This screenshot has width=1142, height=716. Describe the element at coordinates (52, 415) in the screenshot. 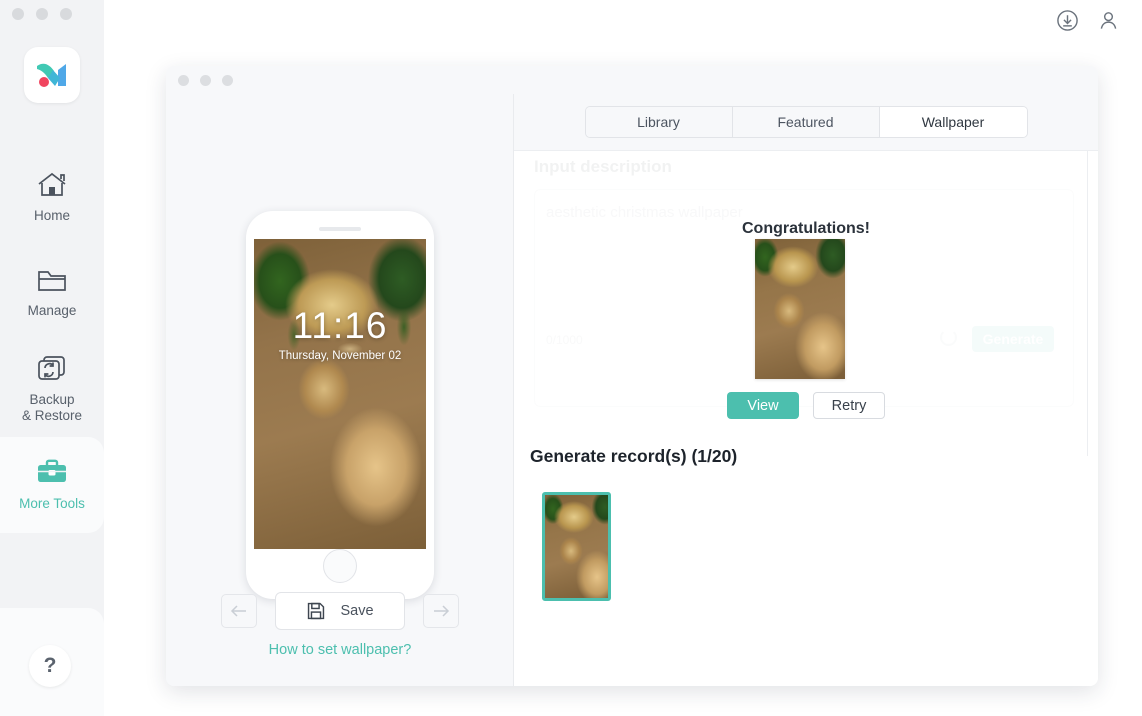

I see `sidebar-item-label-line2: & Restore` at that location.